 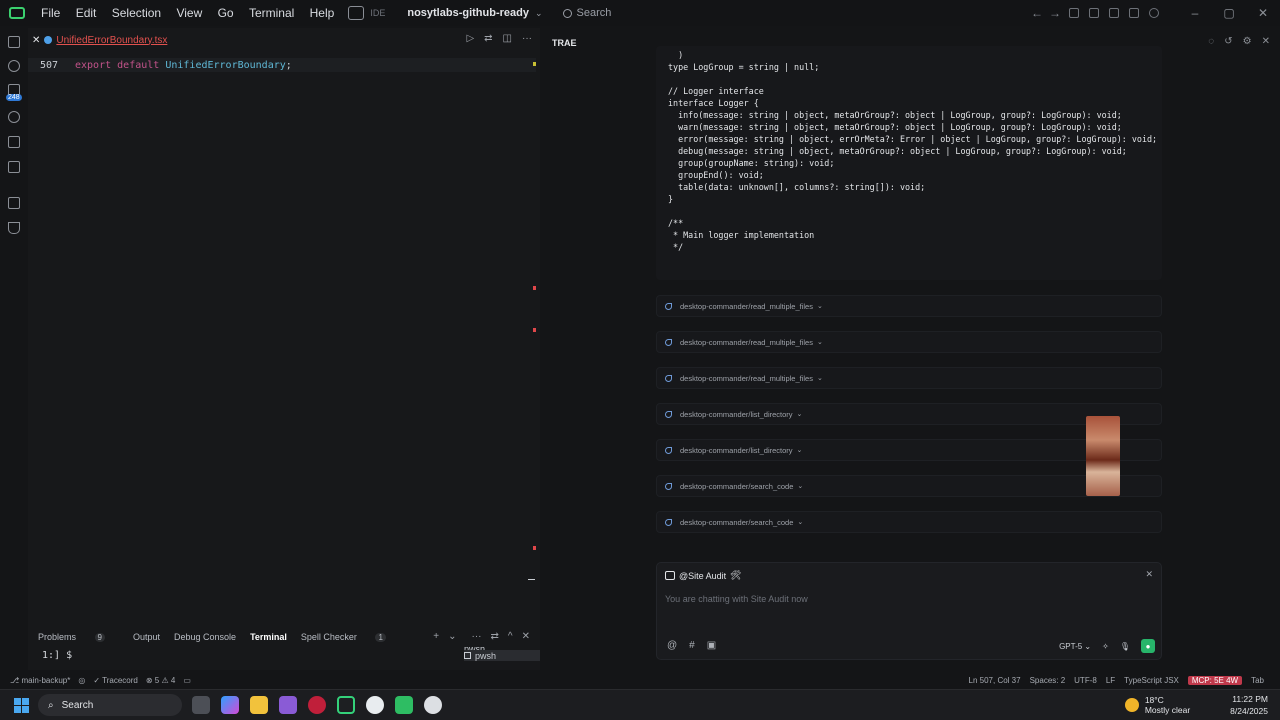 I want to click on menu-terminal: Terminal, so click(x=271, y=13).